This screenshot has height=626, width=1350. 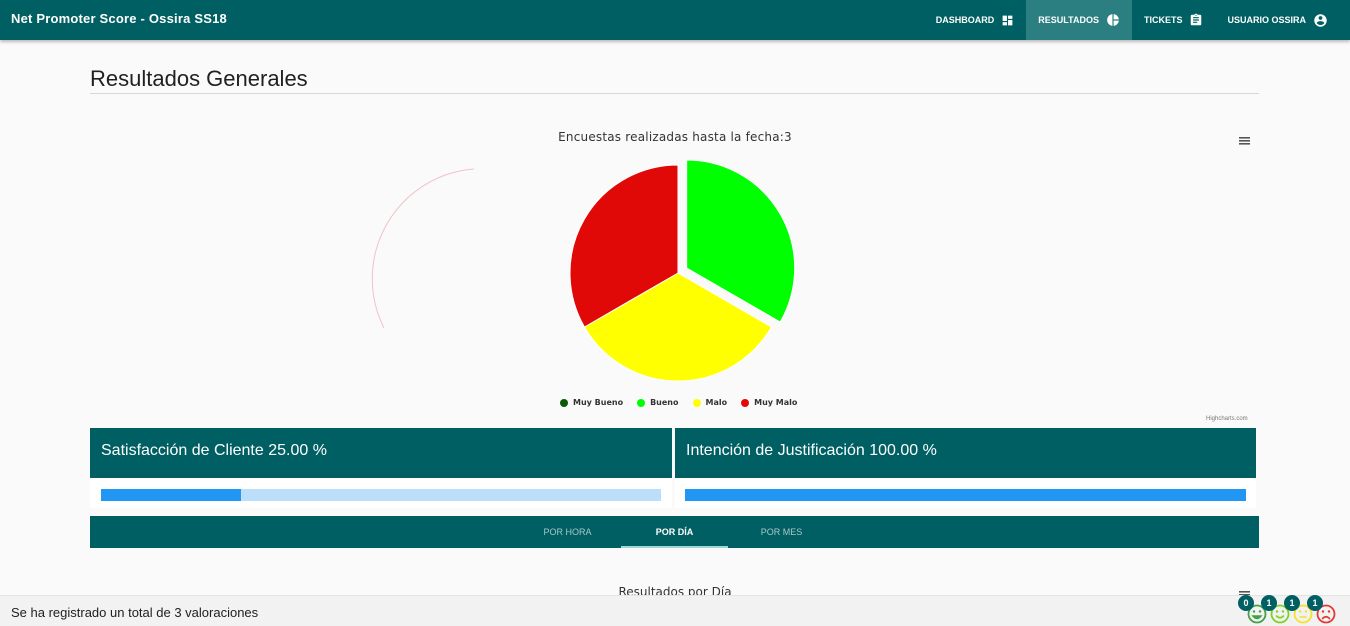 I want to click on chart-title: Encuestas realizadas hasta la fecha:3, so click(x=675, y=137).